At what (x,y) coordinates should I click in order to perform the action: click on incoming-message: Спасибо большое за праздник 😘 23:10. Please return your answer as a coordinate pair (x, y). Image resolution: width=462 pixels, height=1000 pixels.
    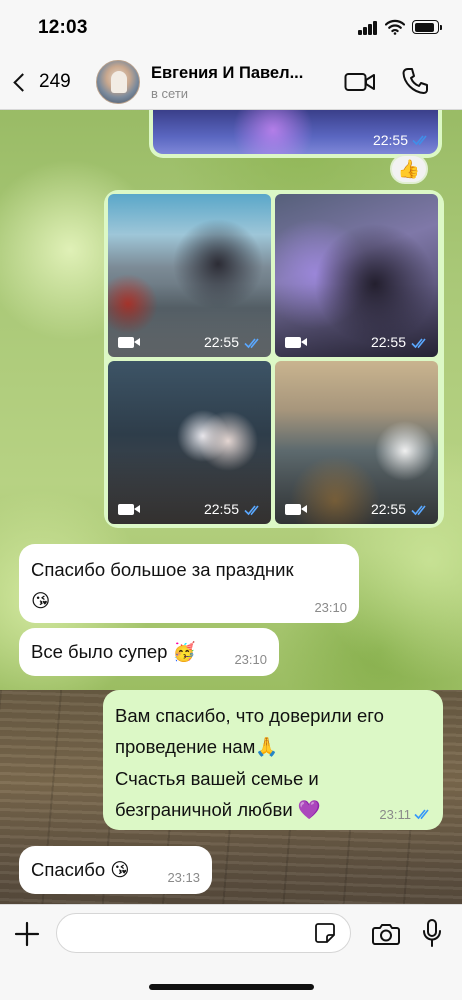
    Looking at the image, I should click on (189, 583).